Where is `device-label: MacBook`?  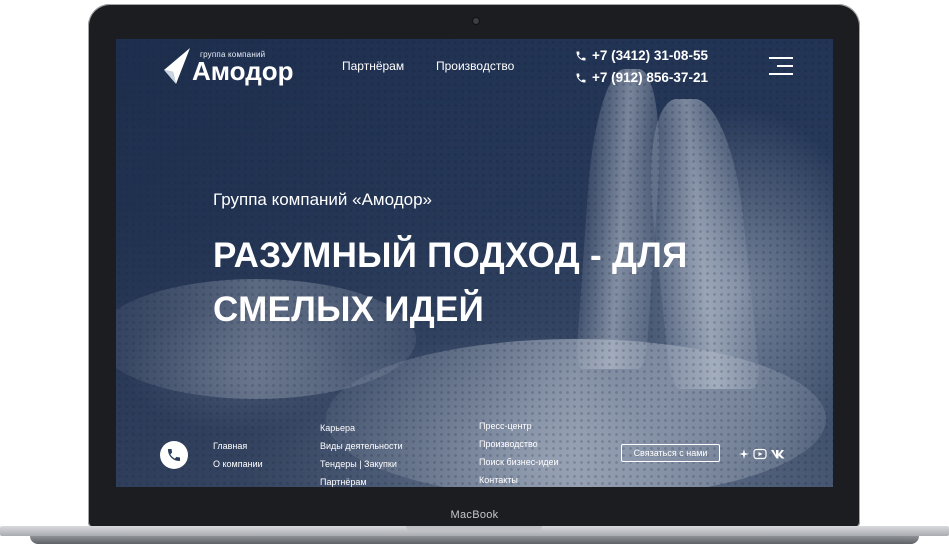
device-label: MacBook is located at coordinates (474, 515).